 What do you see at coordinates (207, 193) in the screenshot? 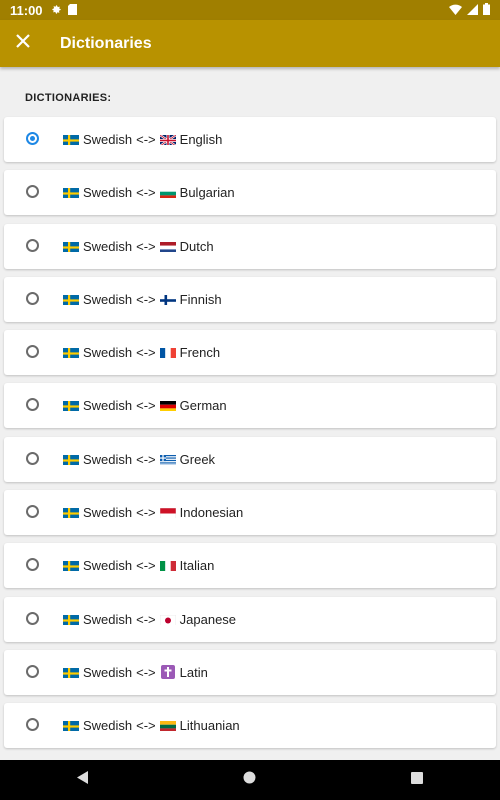
I see `target-language: Bulgarian` at bounding box center [207, 193].